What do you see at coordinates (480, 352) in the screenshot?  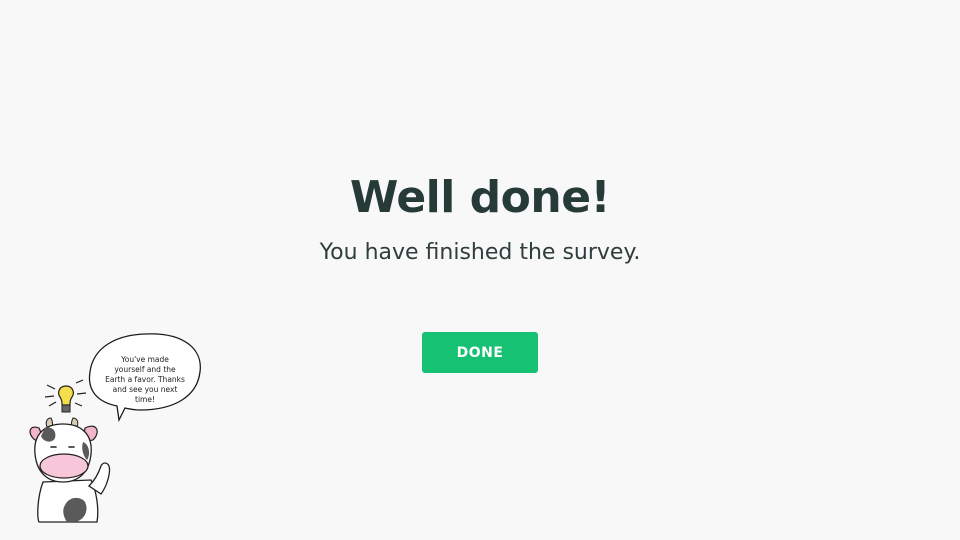 I see `done-button: DONE` at bounding box center [480, 352].